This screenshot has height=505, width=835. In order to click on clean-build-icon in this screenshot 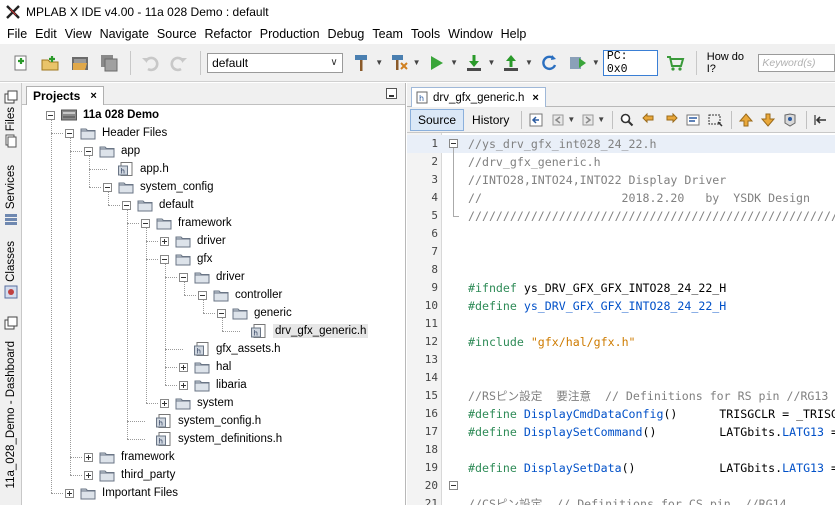, I will do `click(399, 63)`.